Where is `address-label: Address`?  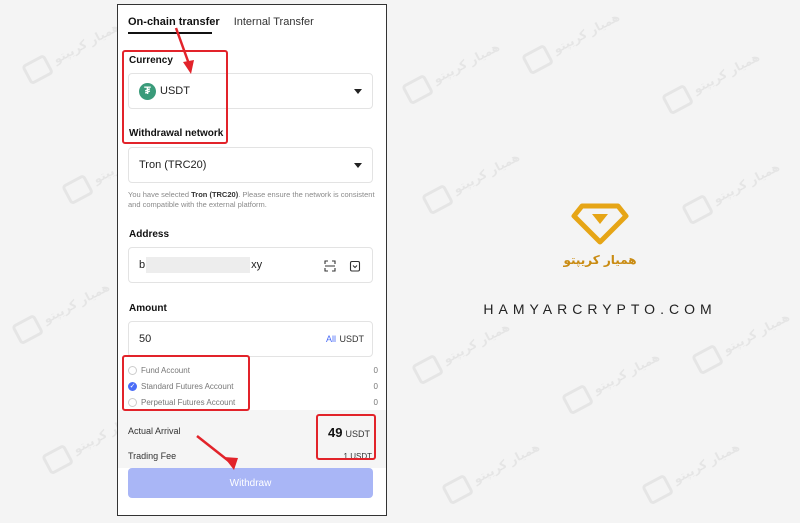 address-label: Address is located at coordinates (149, 234).